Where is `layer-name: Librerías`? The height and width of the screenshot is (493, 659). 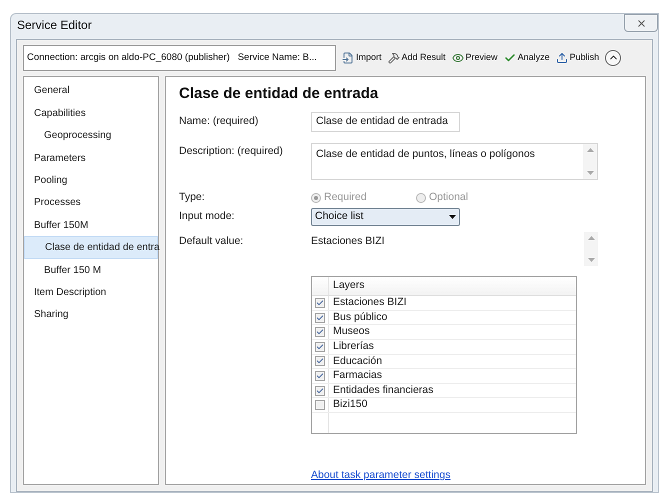 layer-name: Librerías is located at coordinates (353, 346).